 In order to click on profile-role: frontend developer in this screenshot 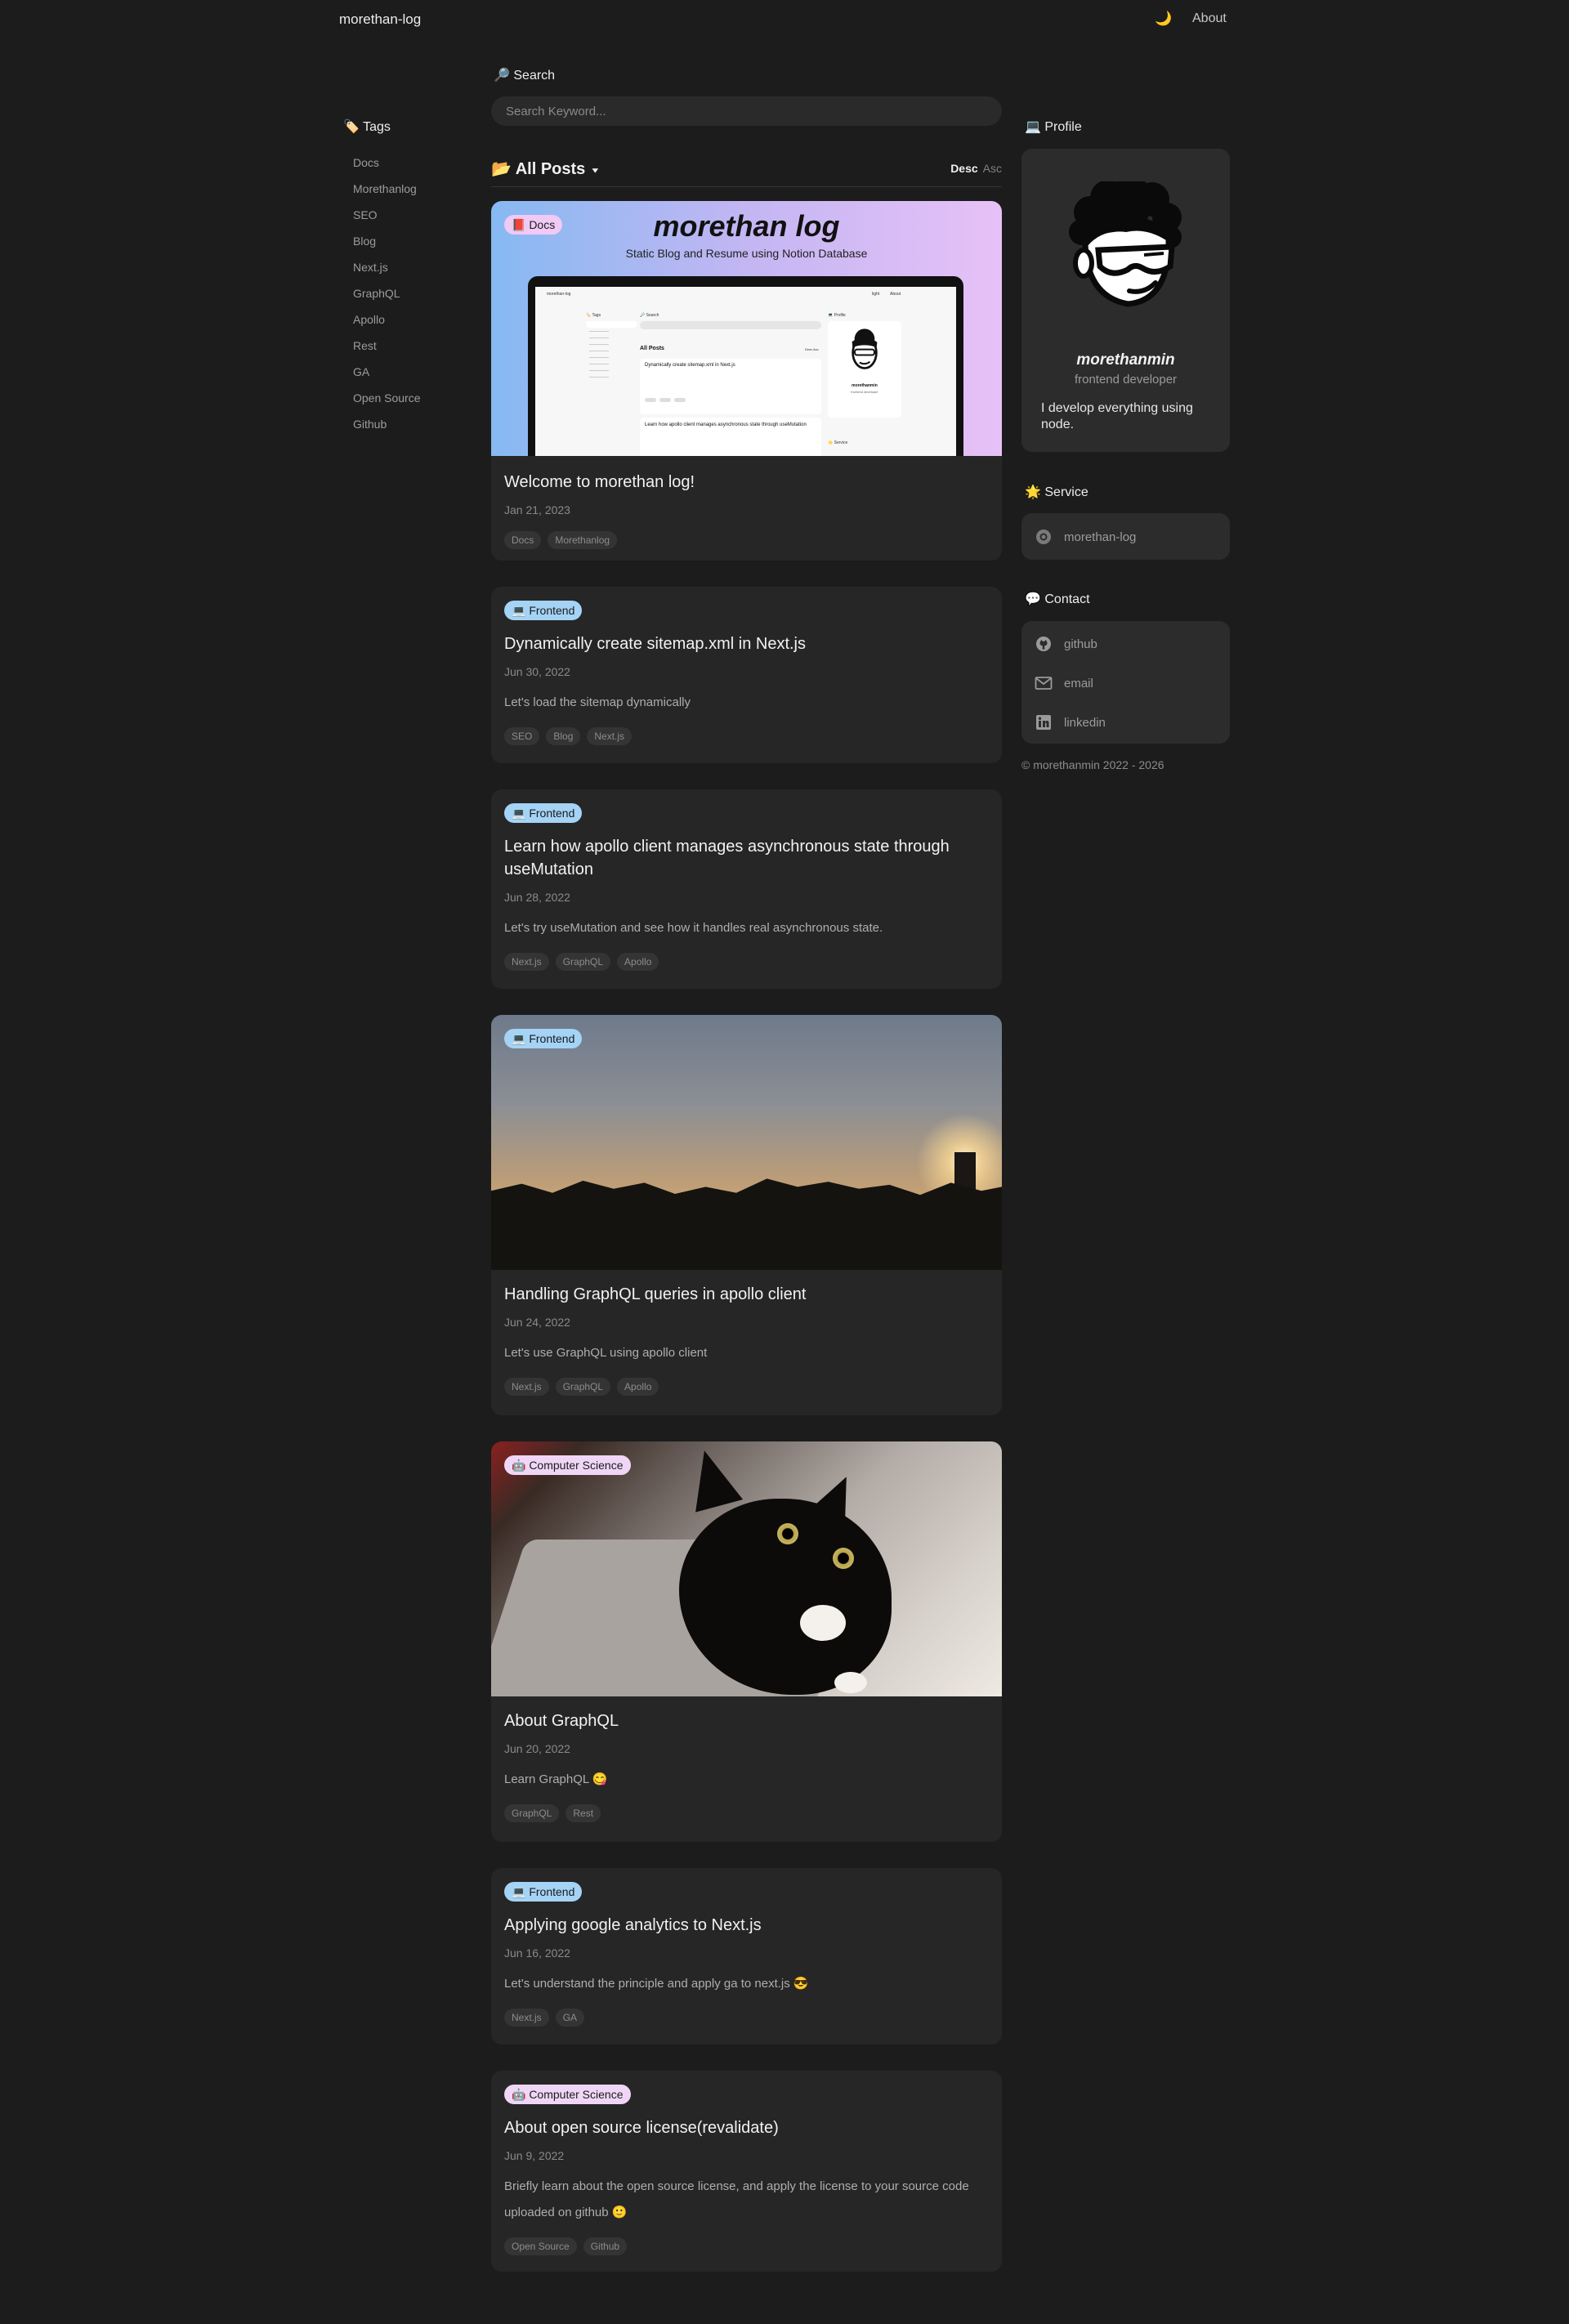, I will do `click(1126, 380)`.